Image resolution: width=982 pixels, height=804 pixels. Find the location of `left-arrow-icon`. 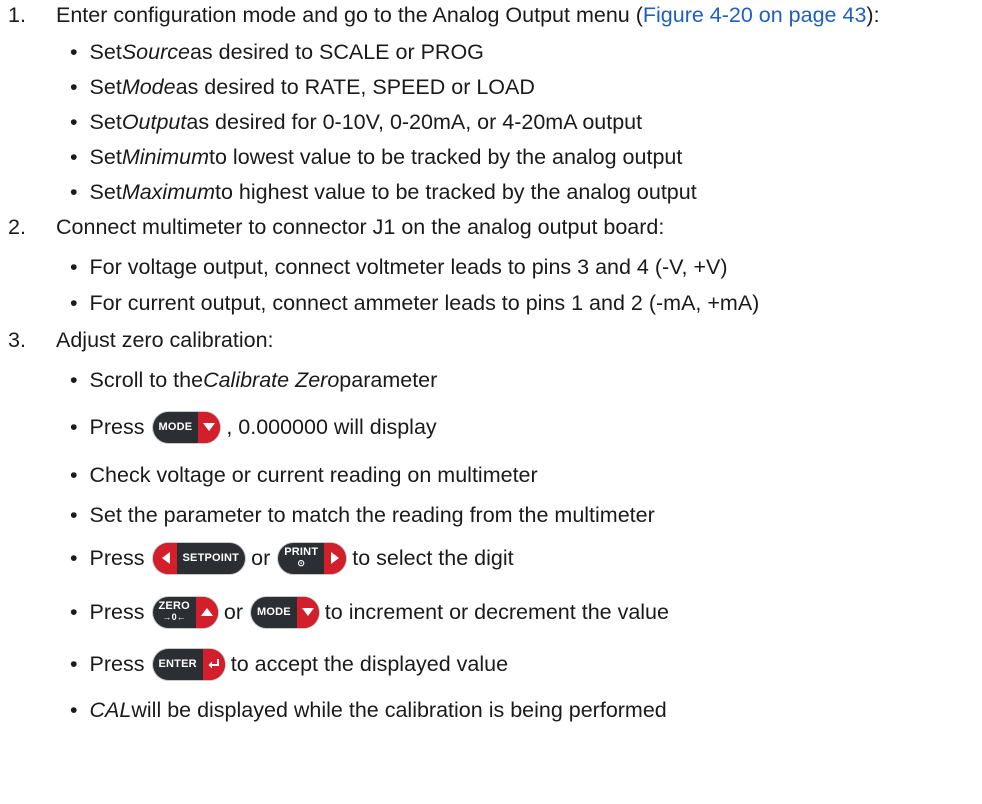

left-arrow-icon is located at coordinates (164, 558).